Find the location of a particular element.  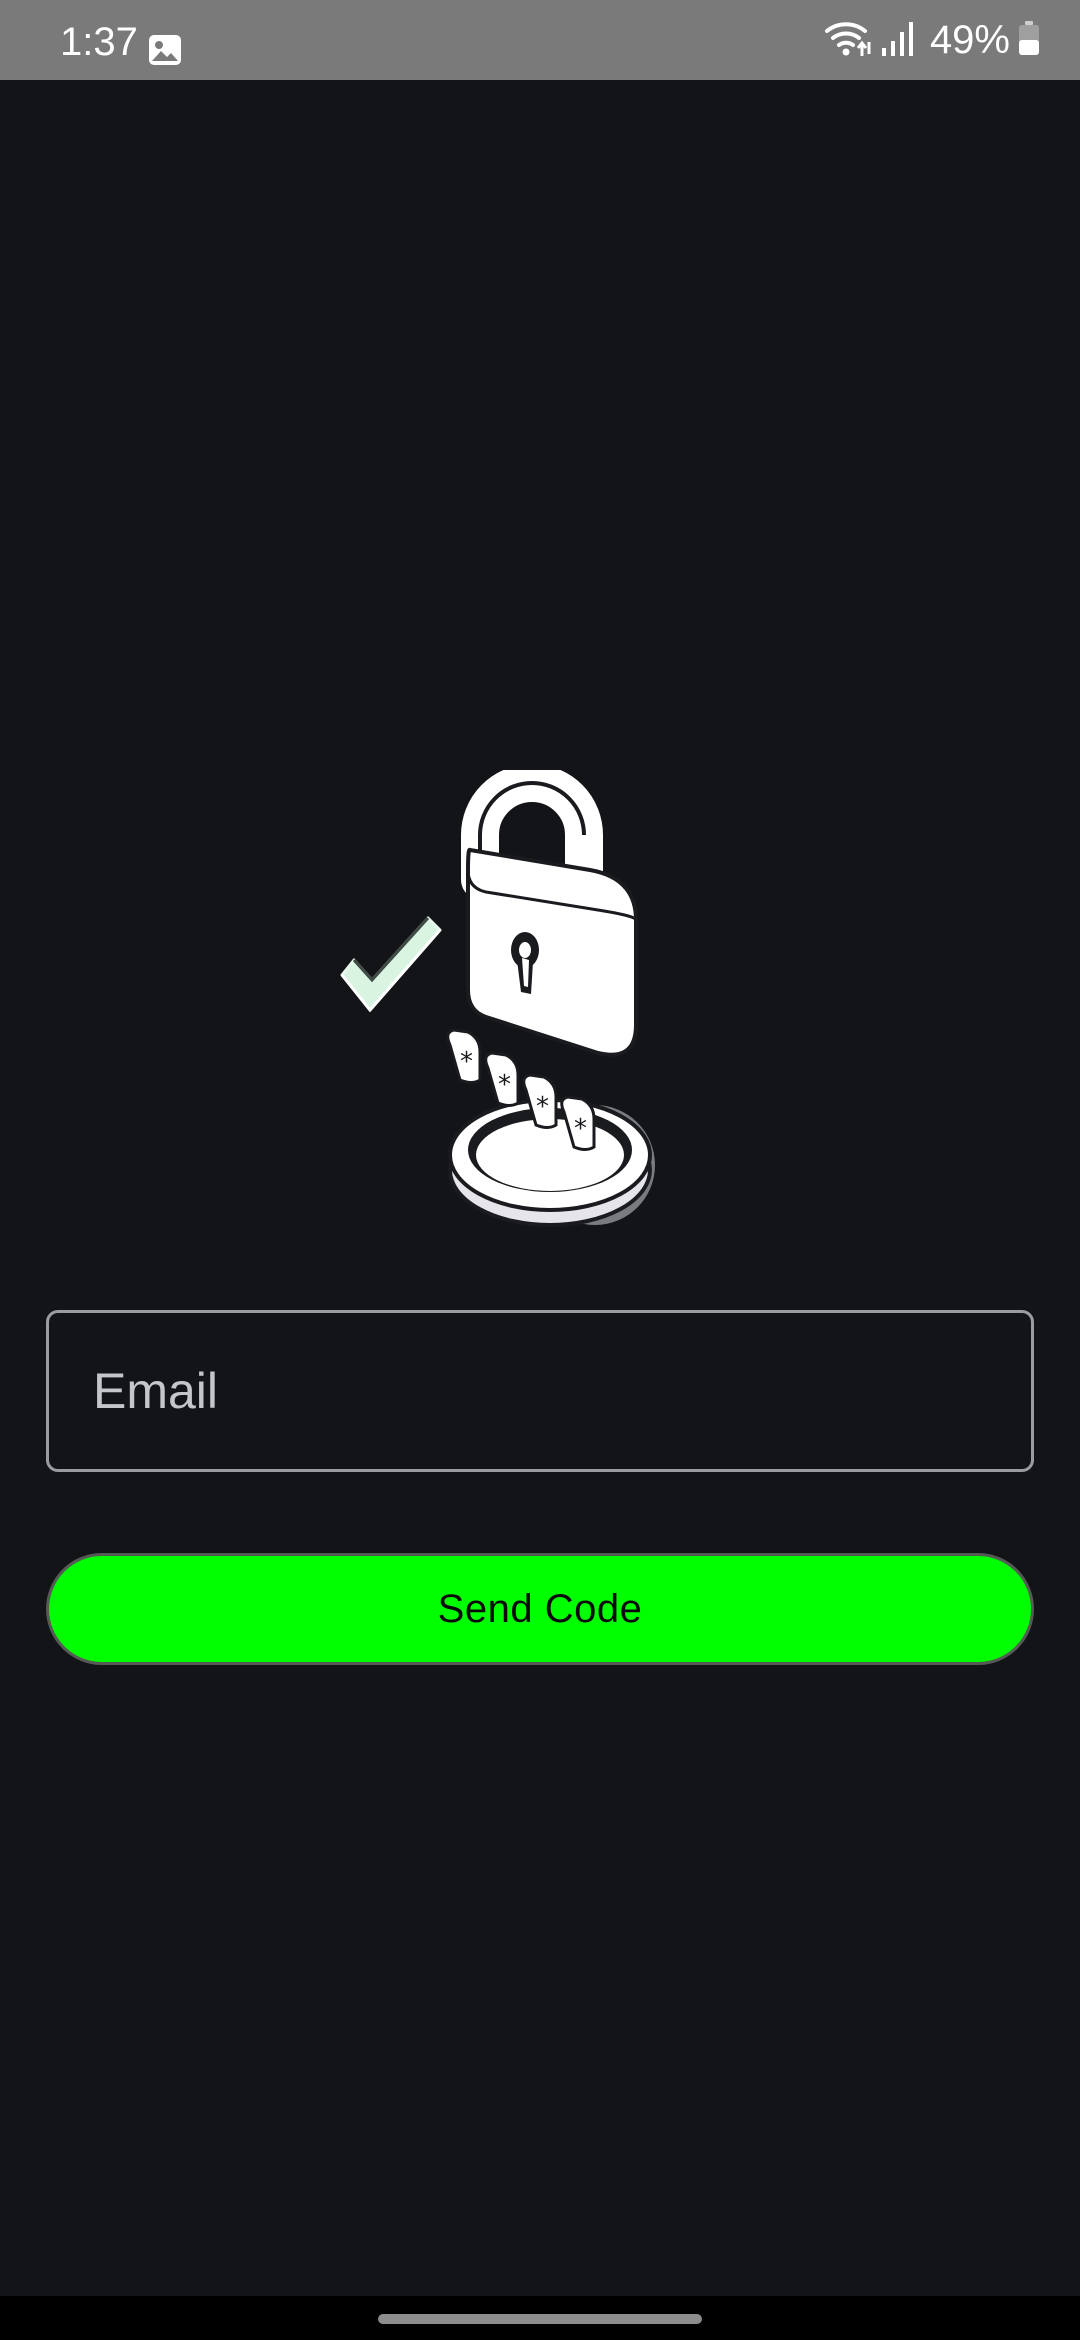

gallery-icon is located at coordinates (165, 50).